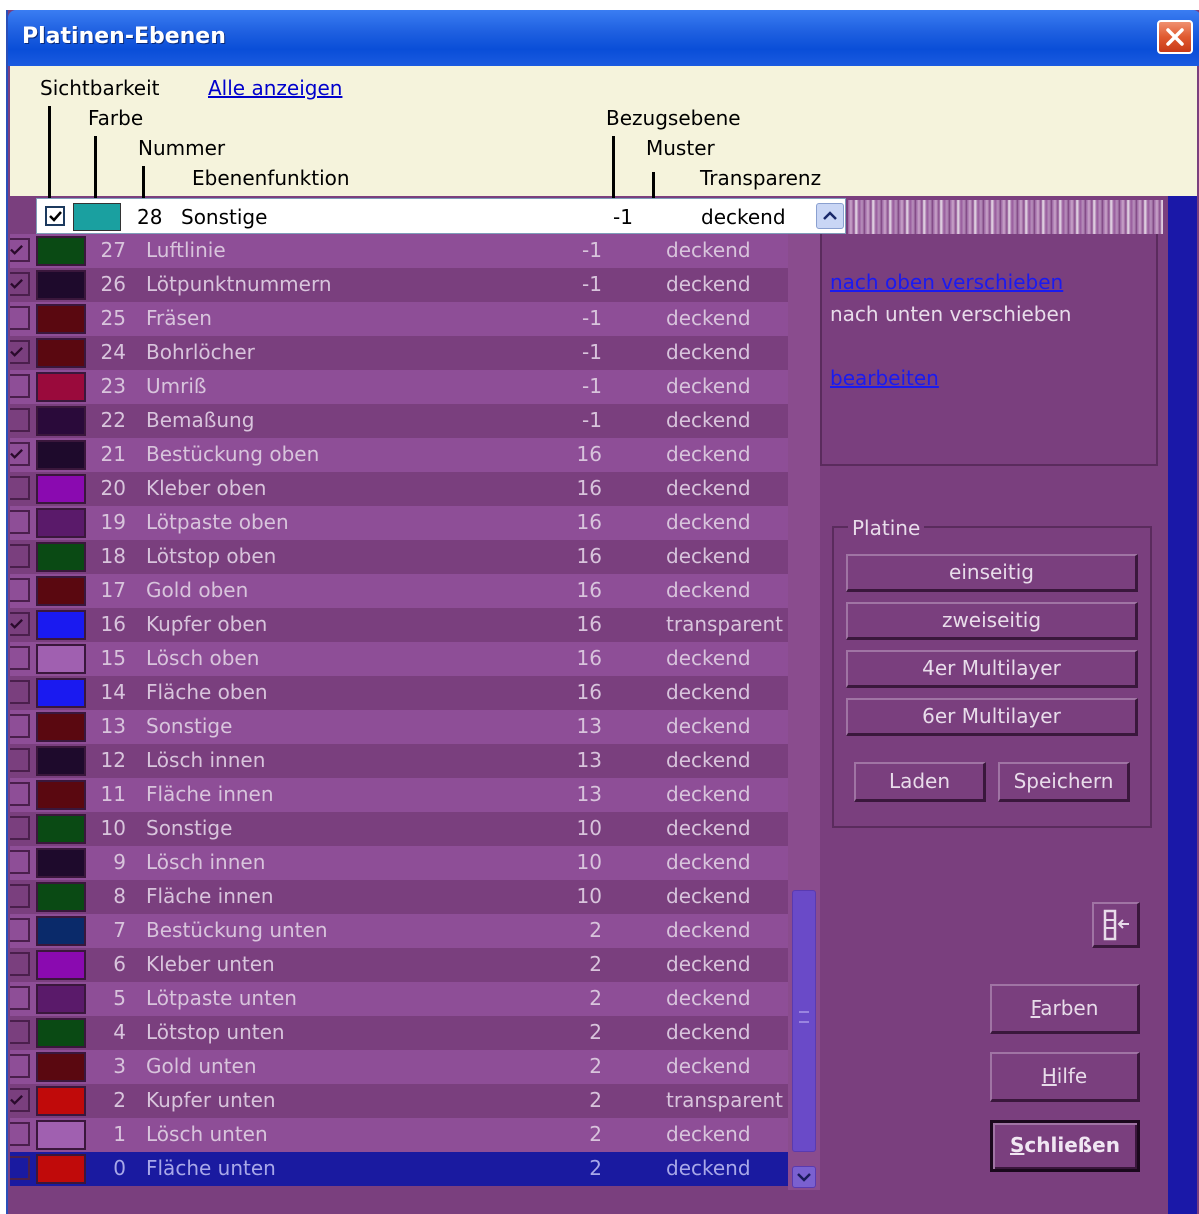  What do you see at coordinates (399, 625) in the screenshot?
I see `layer-row: 16 Kupfer oben 16 transparent` at bounding box center [399, 625].